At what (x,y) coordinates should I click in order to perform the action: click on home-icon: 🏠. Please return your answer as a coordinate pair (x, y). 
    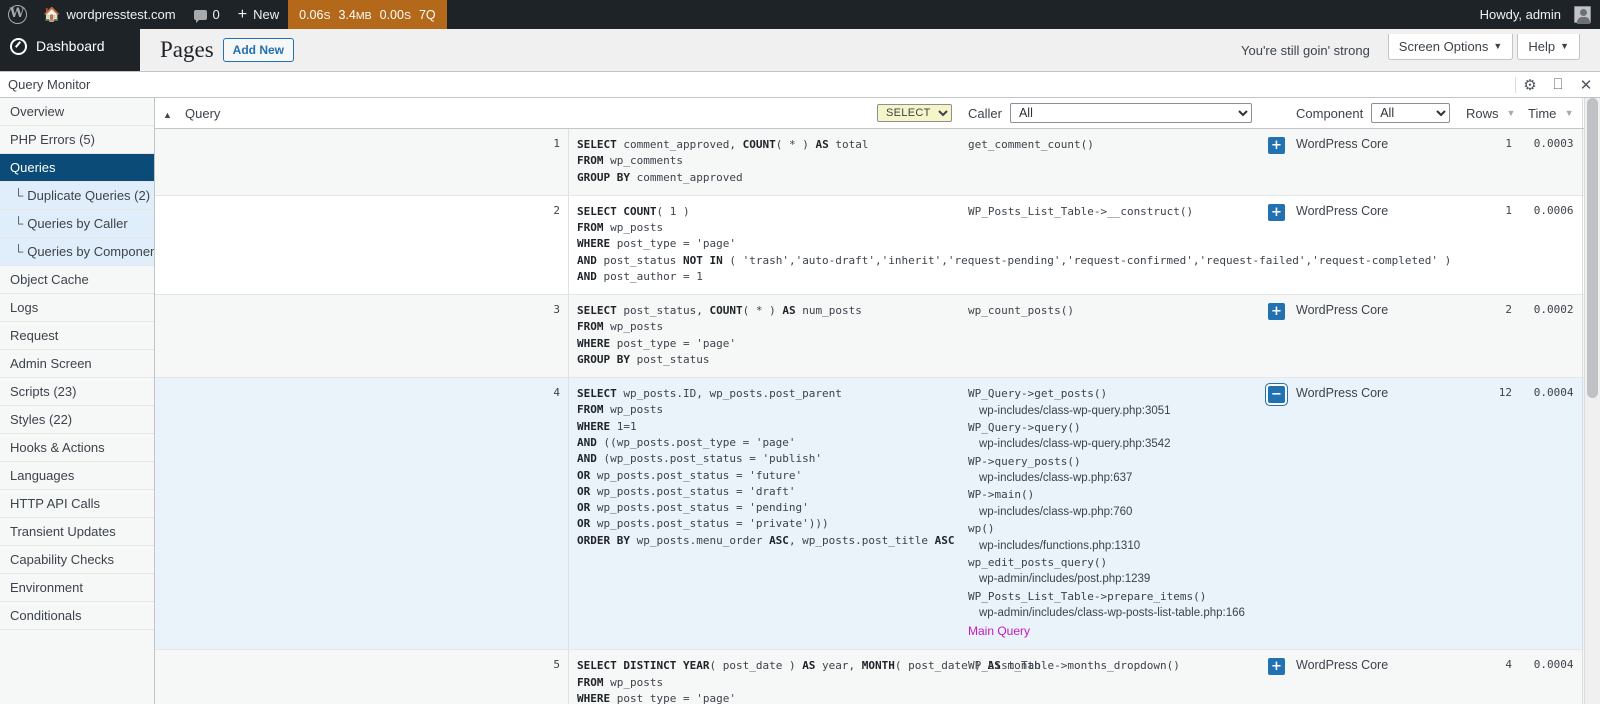
    Looking at the image, I should click on (52, 14).